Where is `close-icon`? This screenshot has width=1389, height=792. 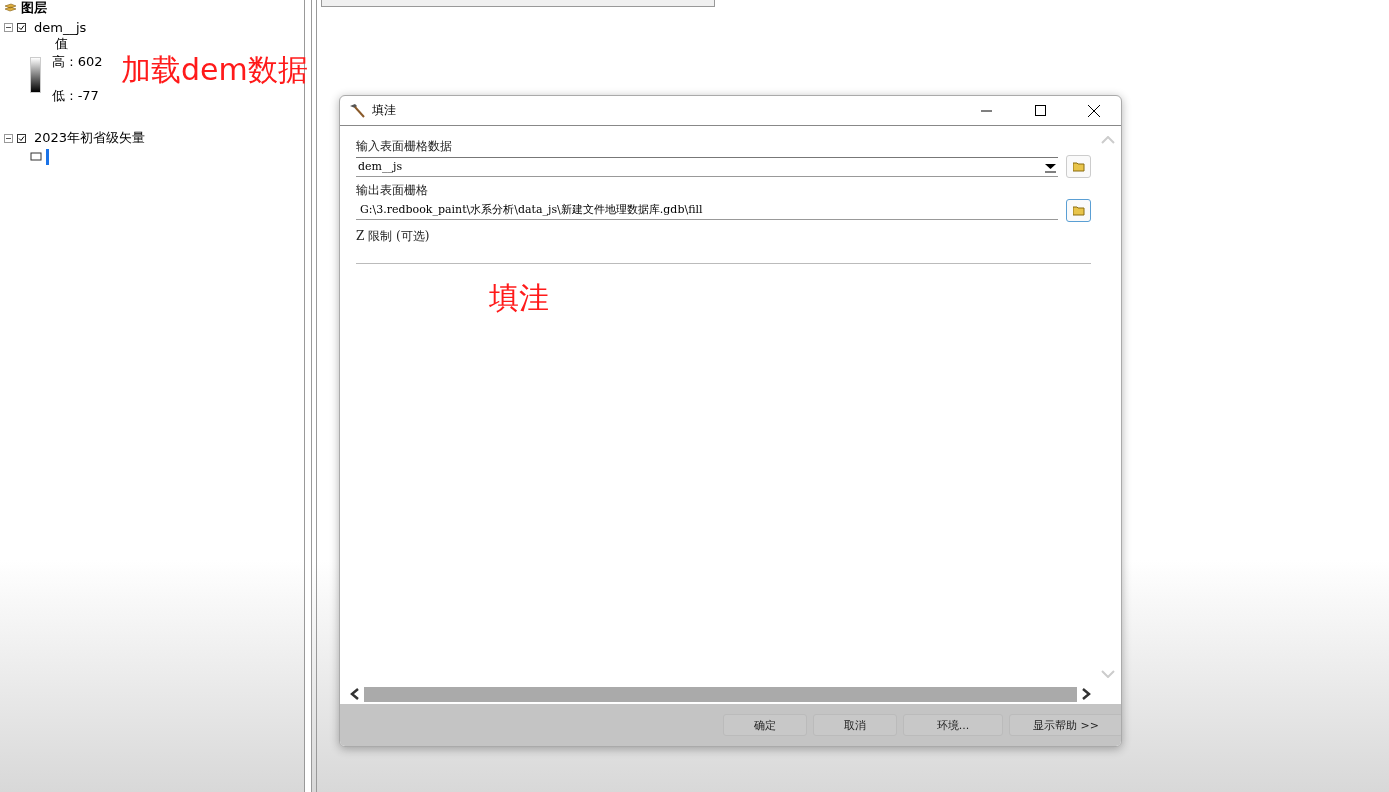
close-icon is located at coordinates (1094, 110).